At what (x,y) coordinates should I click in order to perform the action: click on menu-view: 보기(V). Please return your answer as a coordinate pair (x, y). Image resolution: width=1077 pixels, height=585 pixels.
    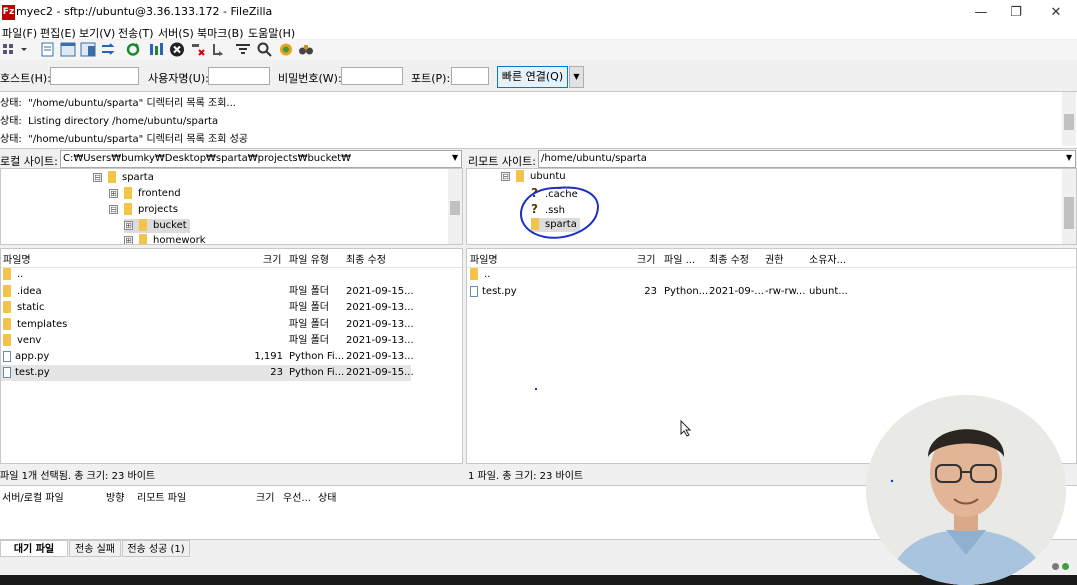
    Looking at the image, I should click on (97, 33).